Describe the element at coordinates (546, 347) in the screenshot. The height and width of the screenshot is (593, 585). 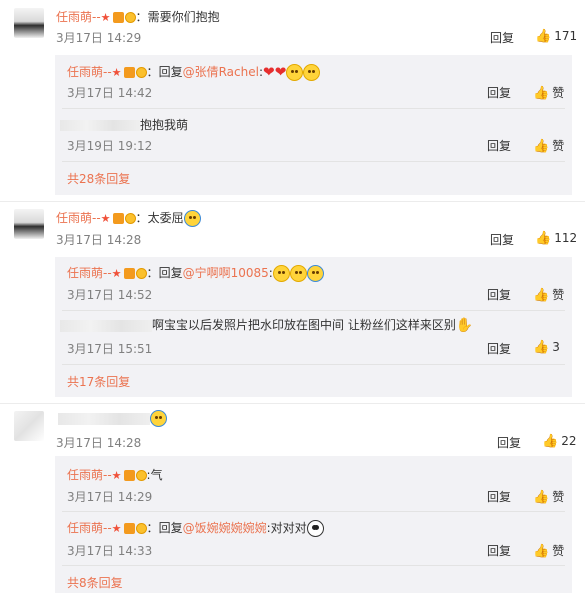
I see `like-button: 👍 3` at that location.